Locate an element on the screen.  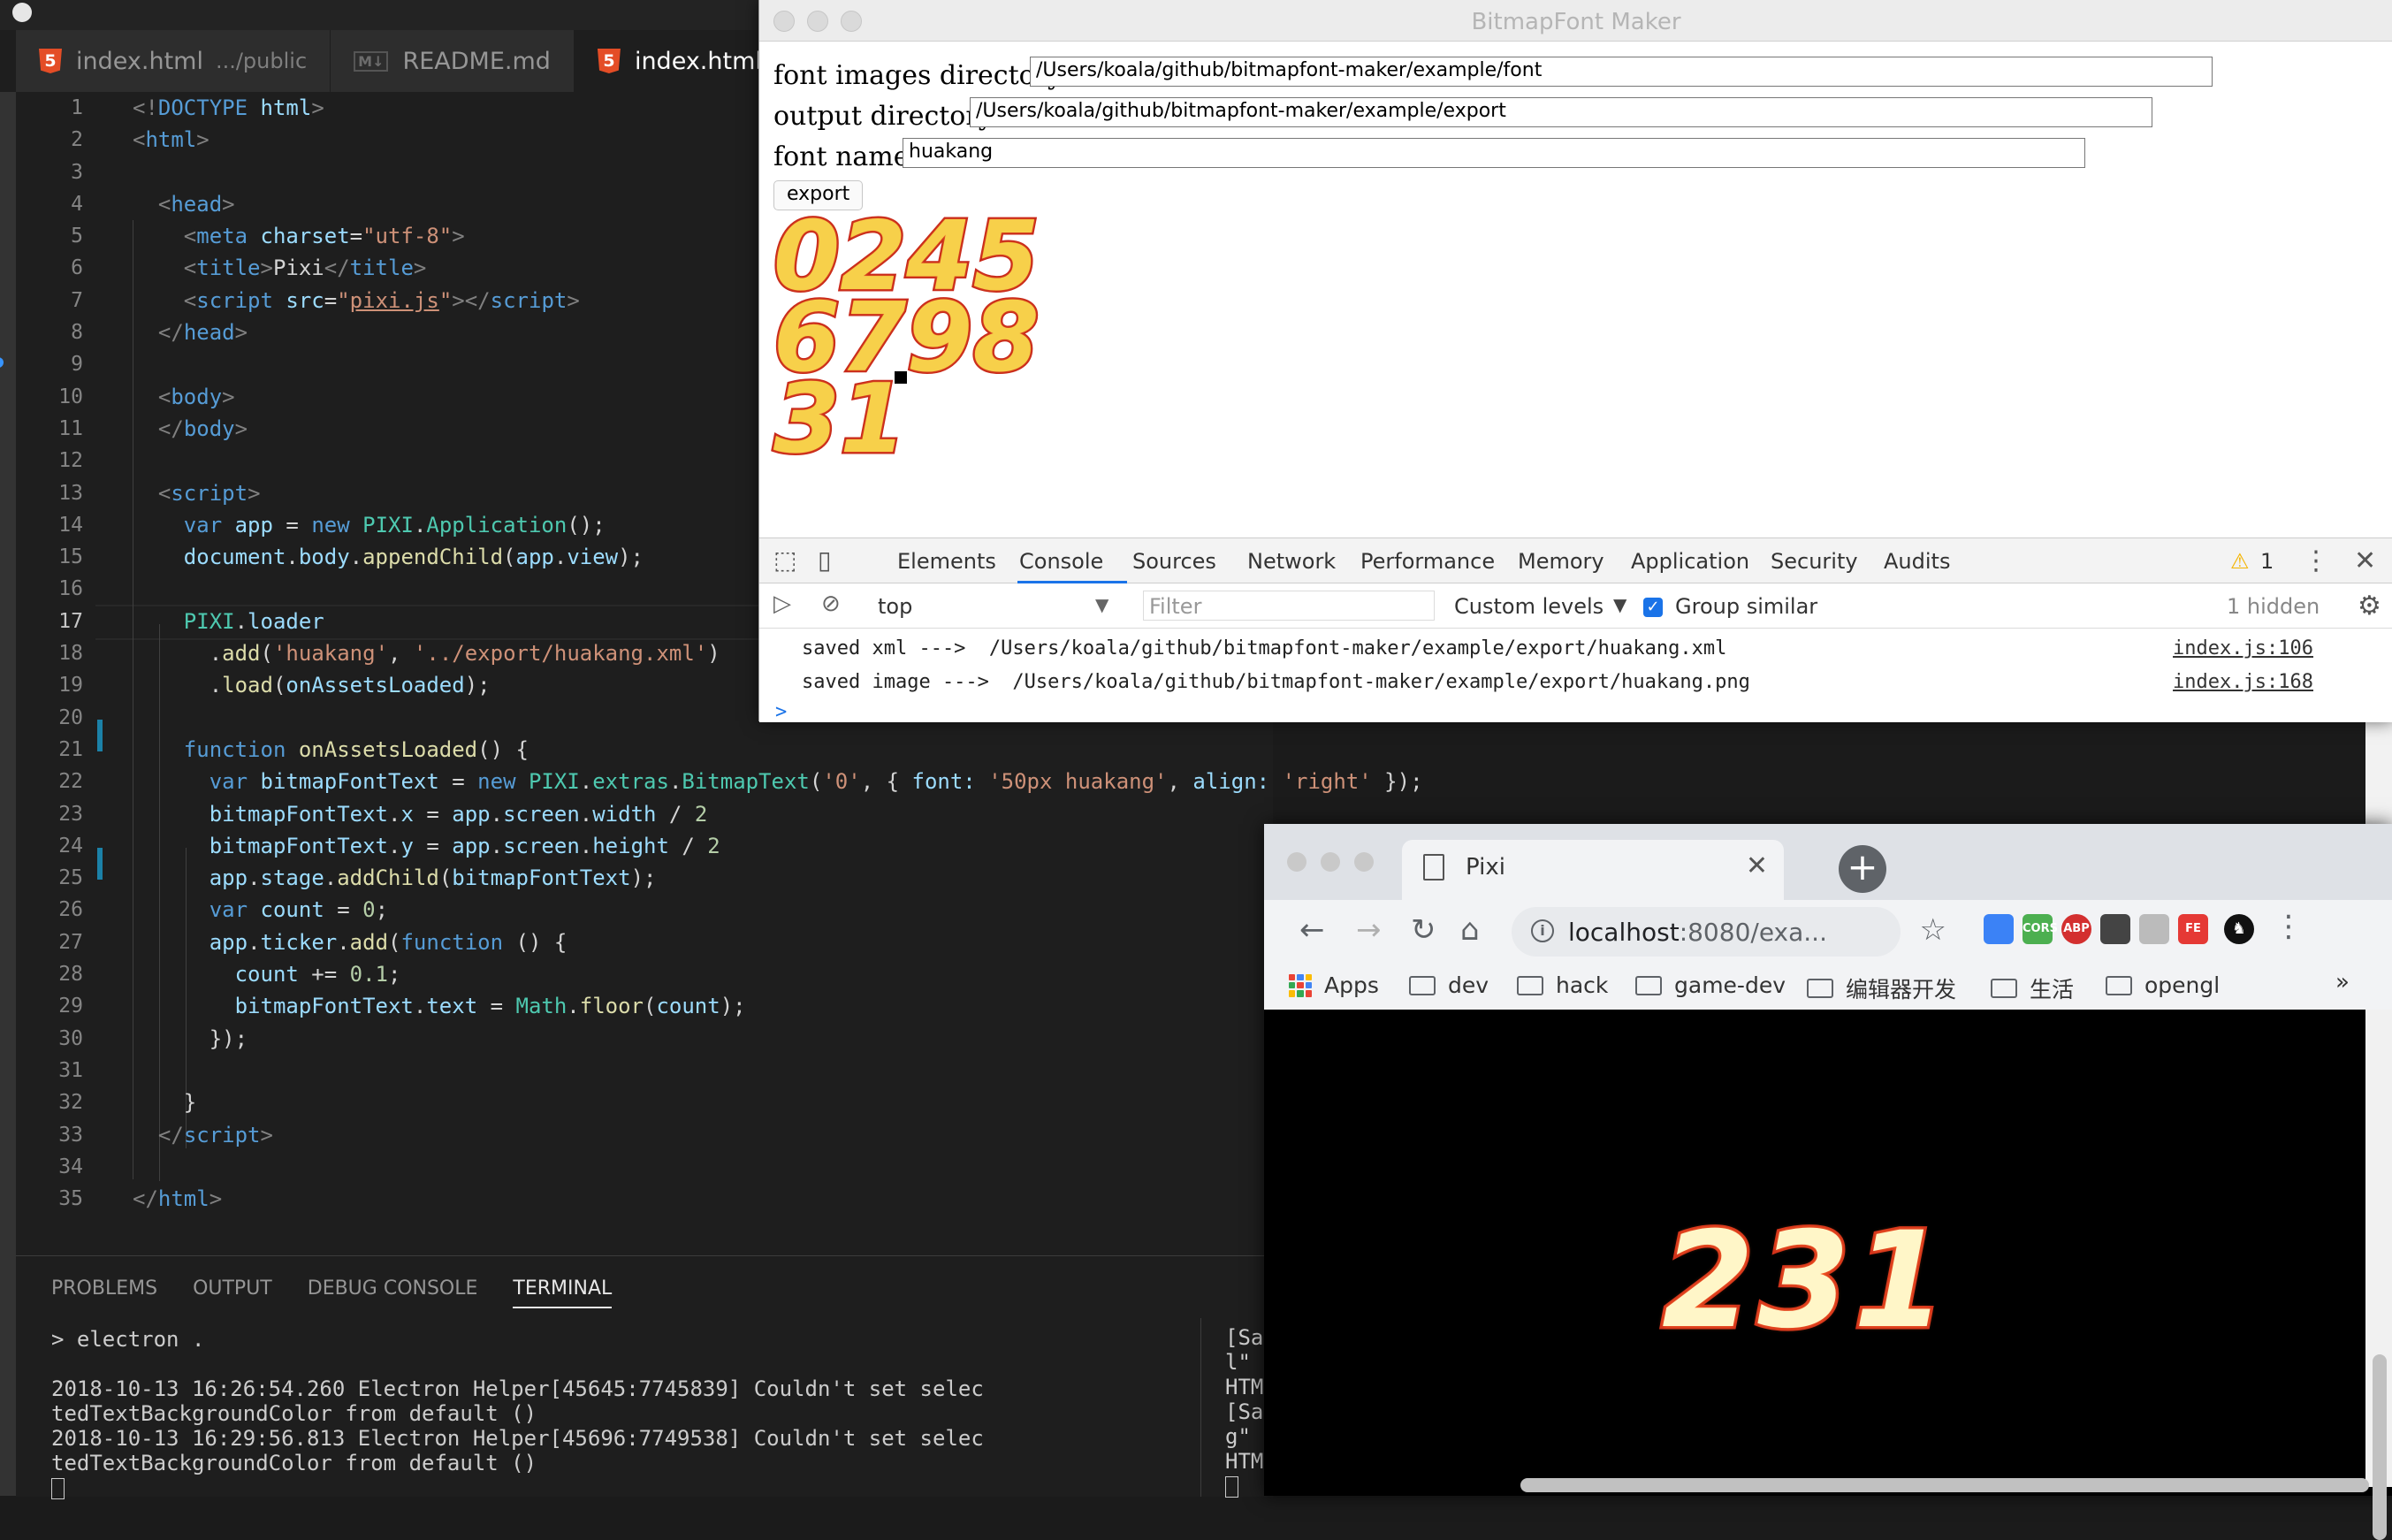
tab-terminal: TERMINAL is located at coordinates (563, 1293).